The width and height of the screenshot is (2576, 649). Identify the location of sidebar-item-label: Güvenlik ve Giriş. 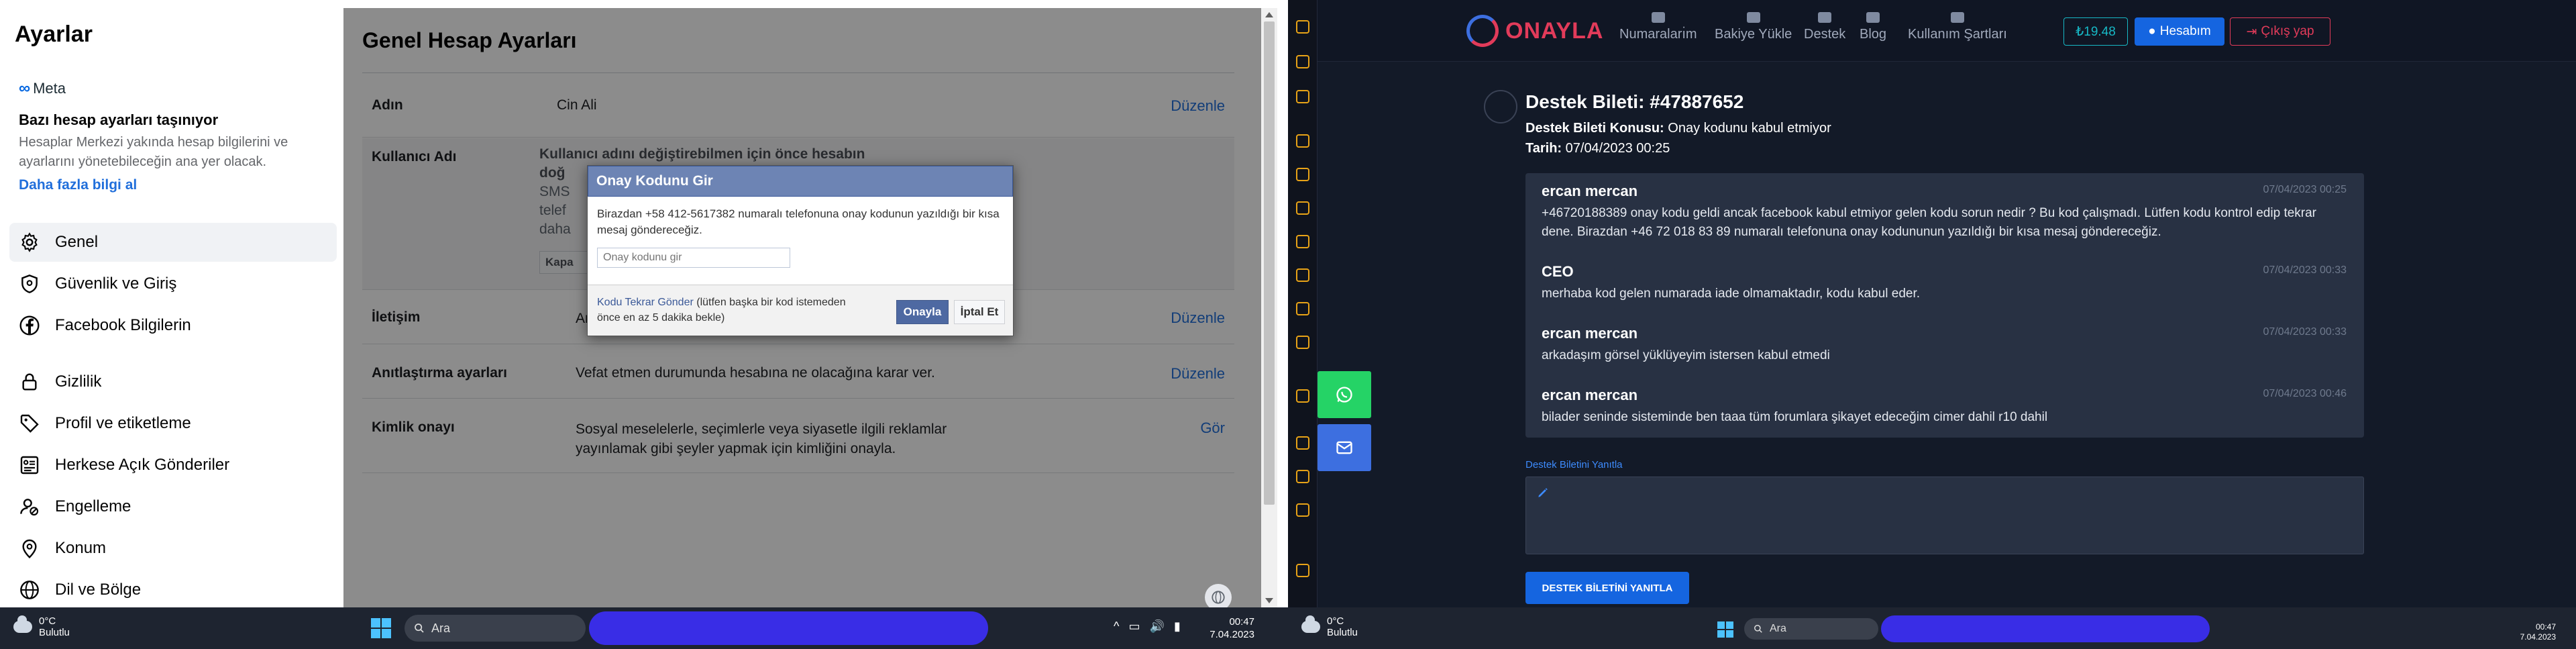
(116, 283).